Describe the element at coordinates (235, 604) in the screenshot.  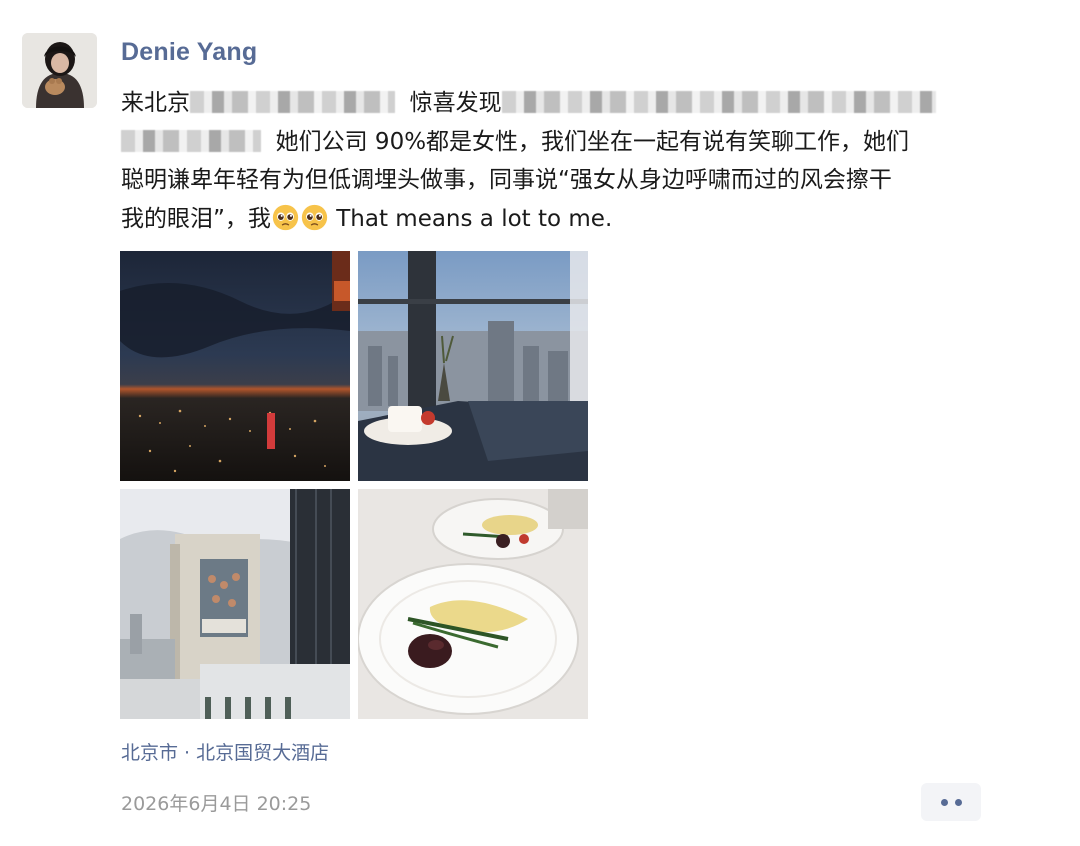
I see `photo-building-billboard` at that location.